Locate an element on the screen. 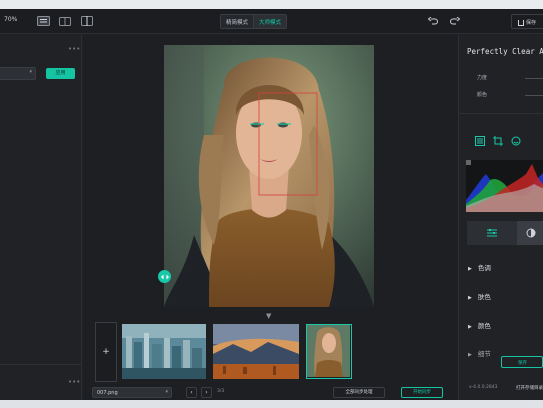 This screenshot has width=543, height=408. section-color-label: 颜色 is located at coordinates (484, 326).